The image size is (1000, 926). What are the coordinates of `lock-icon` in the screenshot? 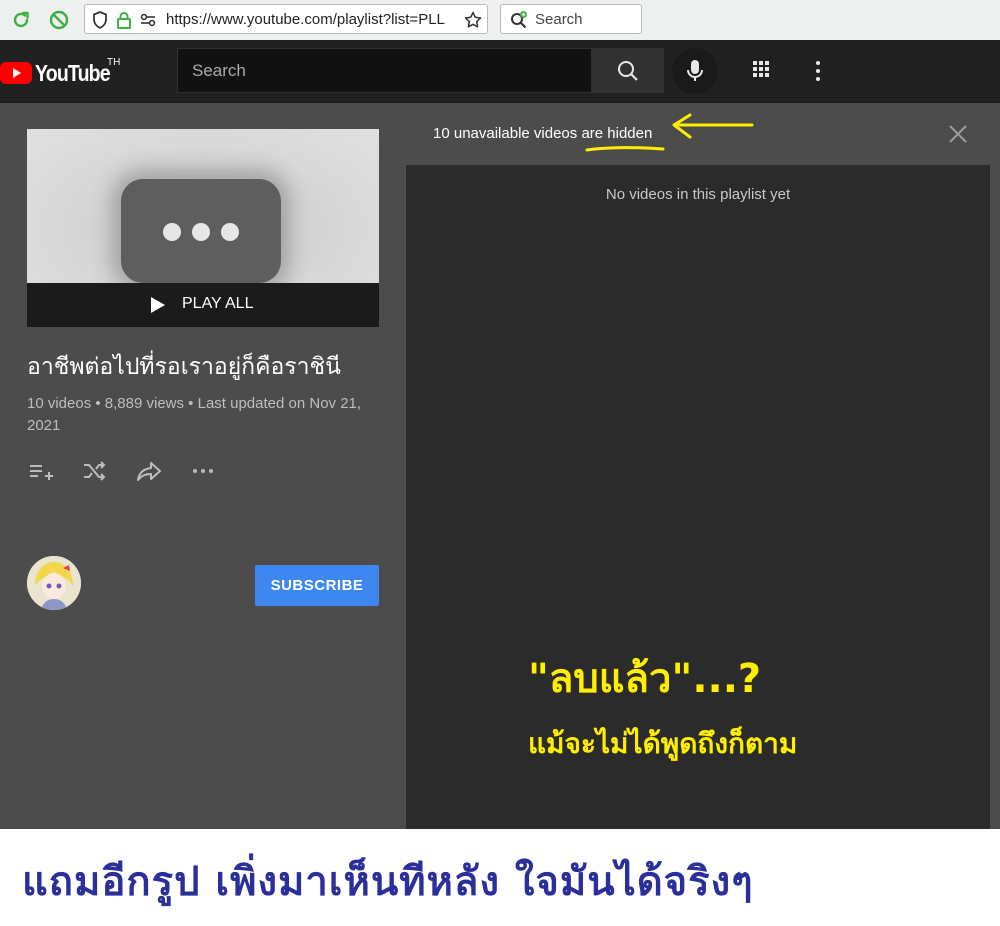 It's located at (124, 20).